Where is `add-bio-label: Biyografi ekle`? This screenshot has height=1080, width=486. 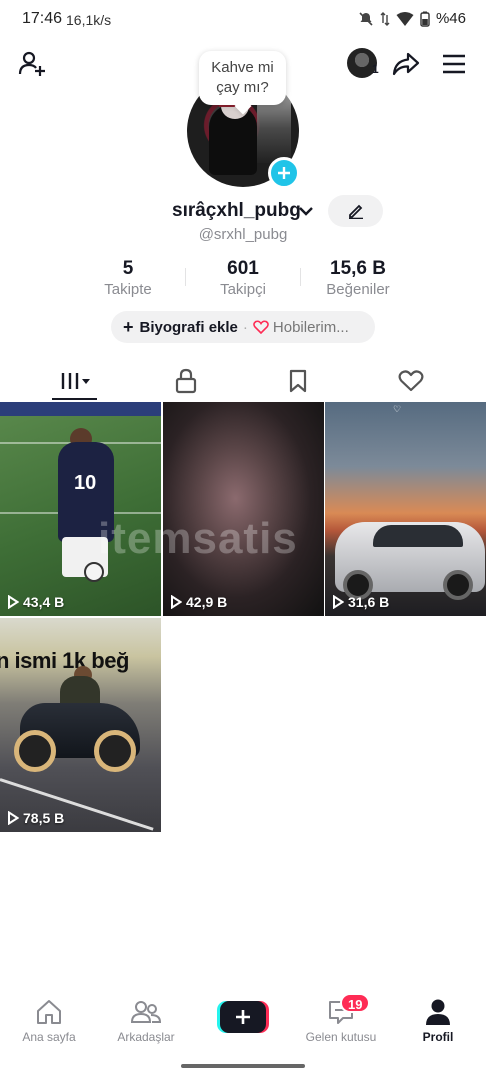
add-bio-label: Biyografi ekle is located at coordinates (188, 327).